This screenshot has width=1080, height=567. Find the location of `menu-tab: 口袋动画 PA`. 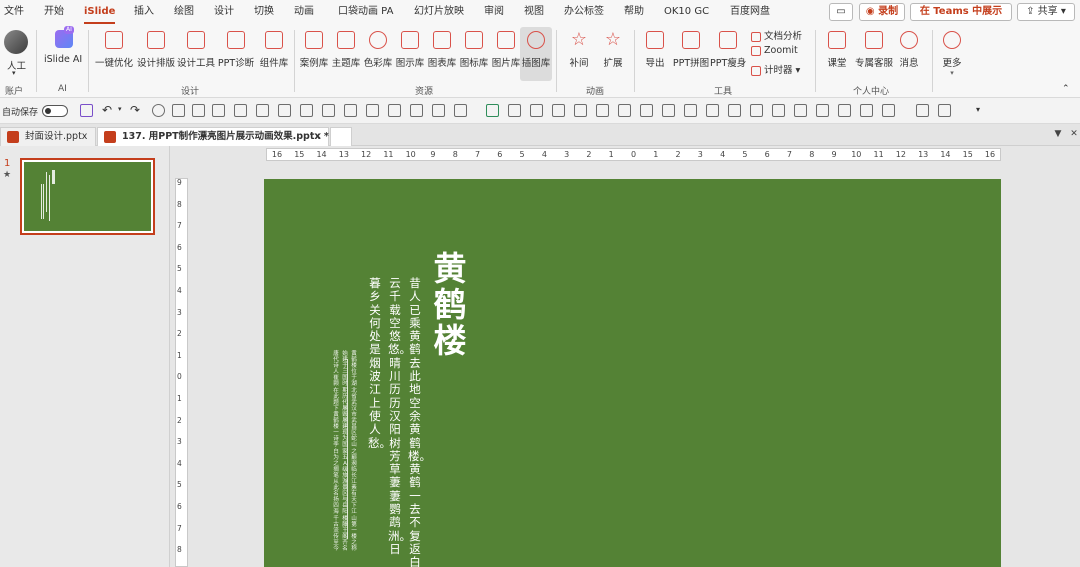

menu-tab: 口袋动画 PA is located at coordinates (365, 12).